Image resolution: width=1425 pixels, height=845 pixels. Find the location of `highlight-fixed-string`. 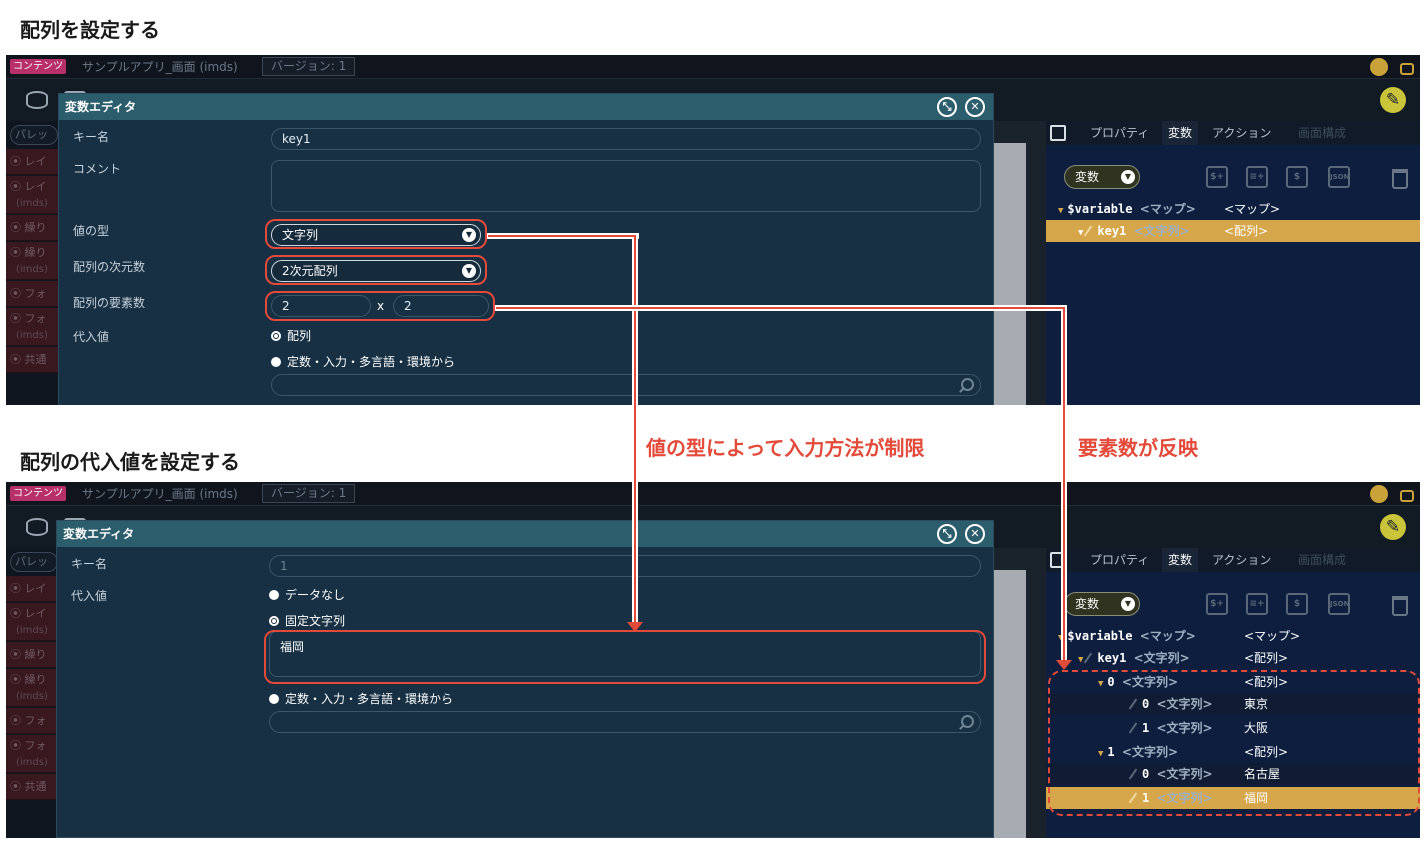

highlight-fixed-string is located at coordinates (625, 657).